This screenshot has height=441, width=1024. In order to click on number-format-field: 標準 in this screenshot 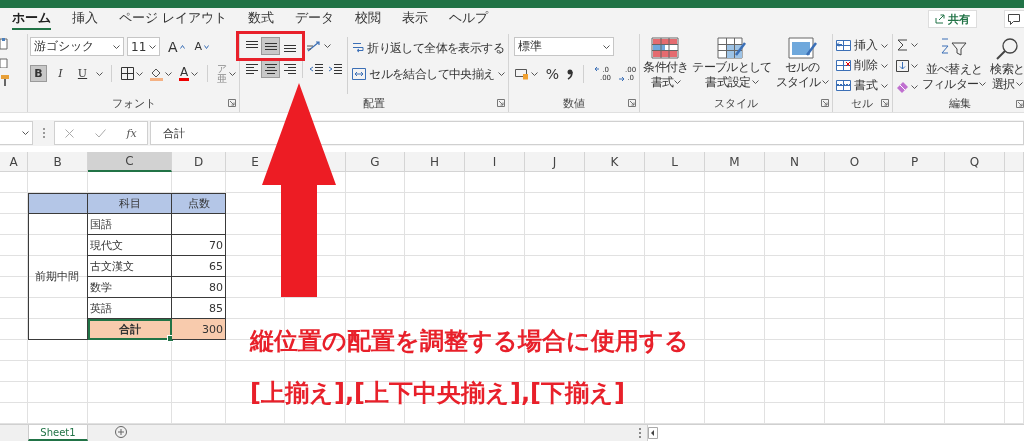, I will do `click(563, 46)`.